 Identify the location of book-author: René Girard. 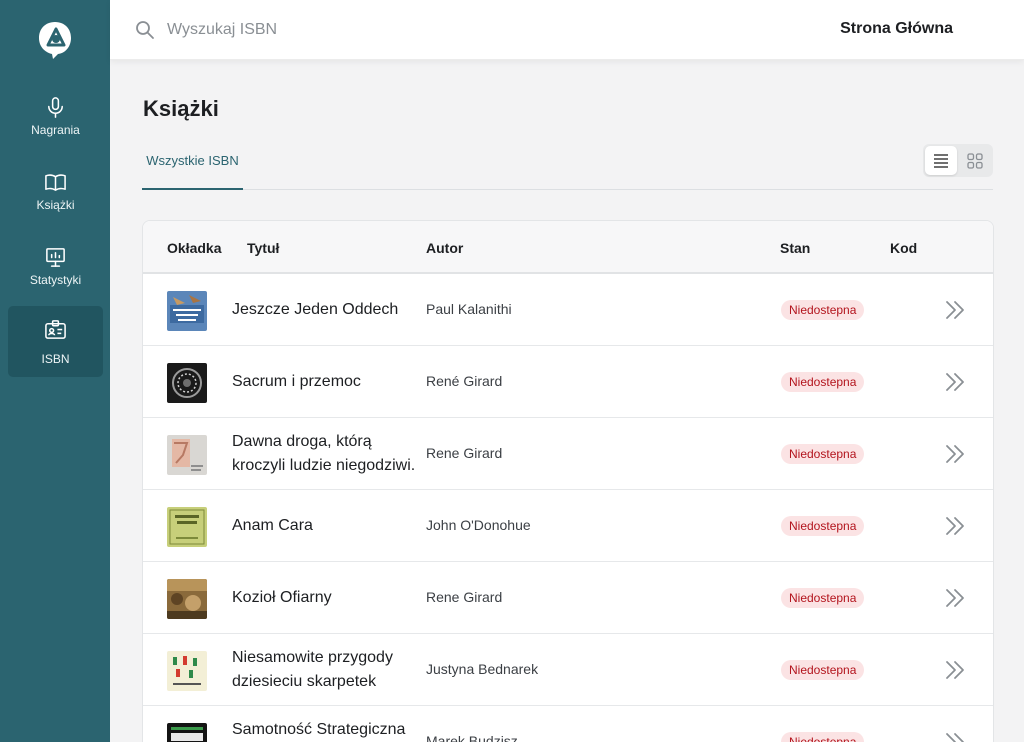
(464, 381).